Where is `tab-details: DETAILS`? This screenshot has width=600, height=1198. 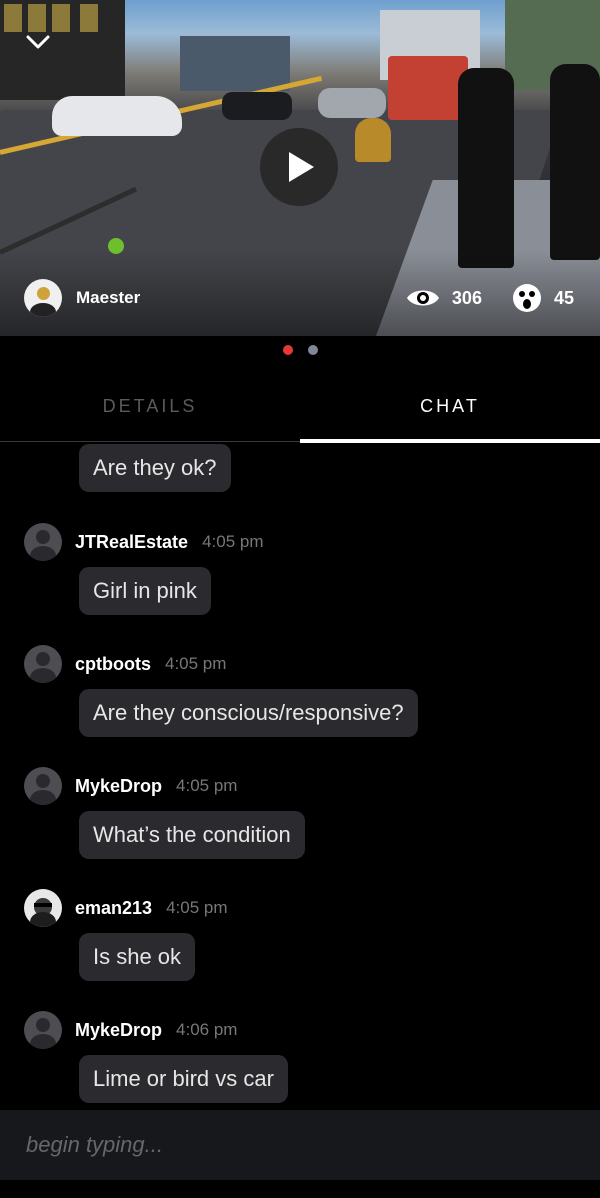
tab-details: DETAILS is located at coordinates (150, 406).